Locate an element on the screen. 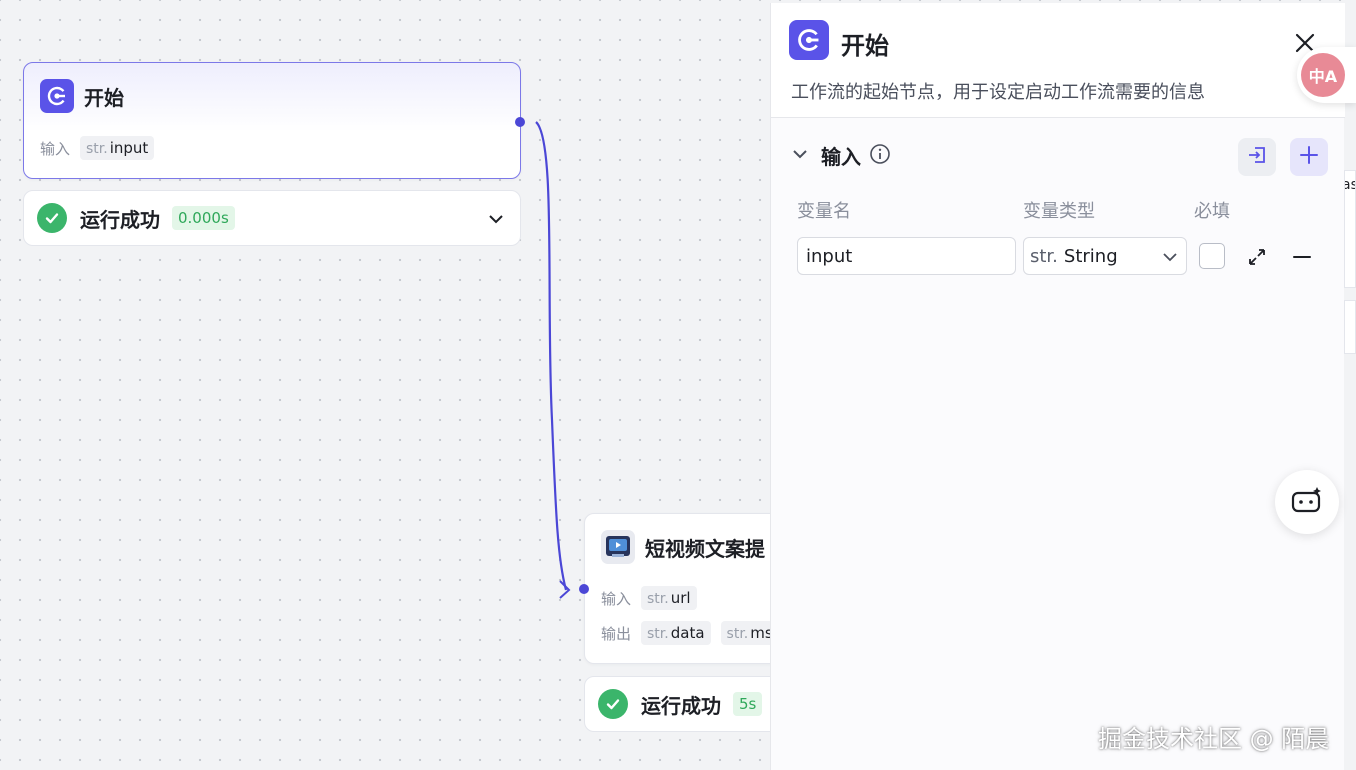 Image resolution: width=1356 pixels, height=770 pixels. section-title: 输入 is located at coordinates (841, 157).